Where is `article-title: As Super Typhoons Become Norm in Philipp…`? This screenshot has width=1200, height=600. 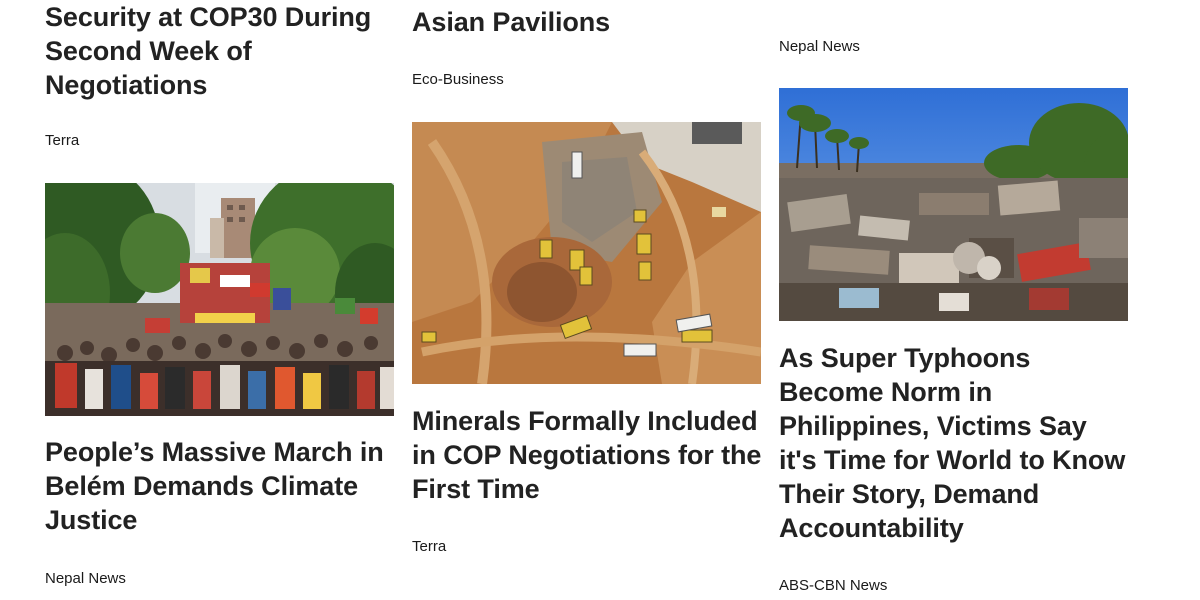
article-title: As Super Typhoons Become Norm in Philipp… is located at coordinates (955, 443).